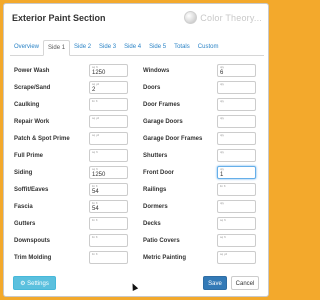 The height and width of the screenshot is (300, 320). What do you see at coordinates (236, 223) in the screenshot?
I see `decks-input: sq ft` at bounding box center [236, 223].